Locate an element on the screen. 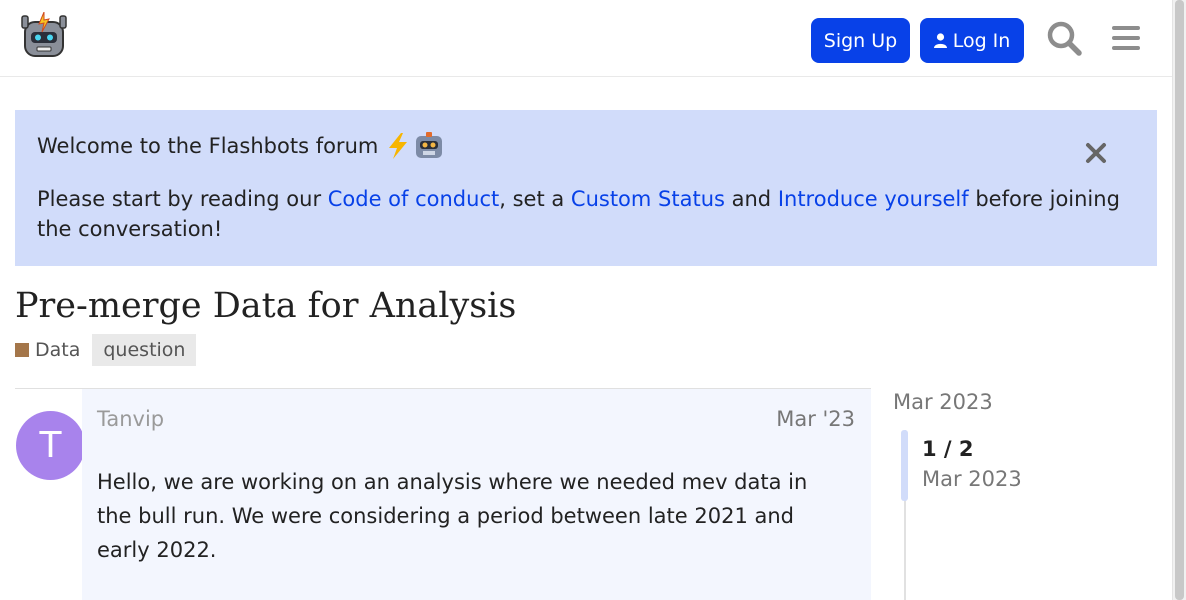 Image resolution: width=1186 pixels, height=600 pixels. banner-title: Welcome to the Flashbots forum is located at coordinates (240, 146).